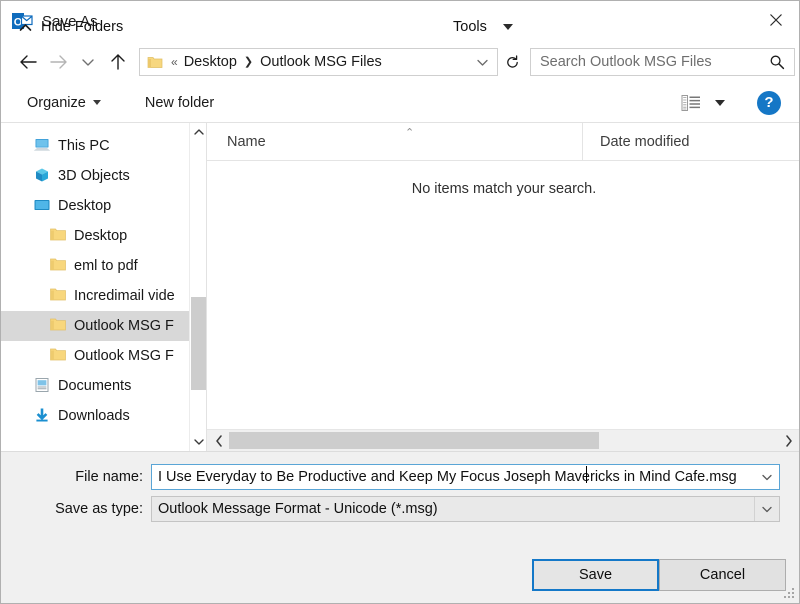 Image resolution: width=800 pixels, height=604 pixels. I want to click on sidebar-item-label: Documents, so click(95, 386).